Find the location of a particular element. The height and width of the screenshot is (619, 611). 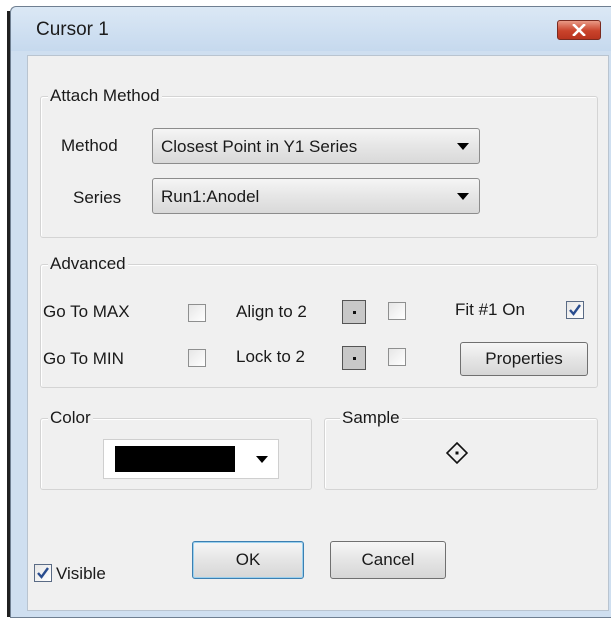

go-to-max-label: Go To MAX is located at coordinates (86, 311).